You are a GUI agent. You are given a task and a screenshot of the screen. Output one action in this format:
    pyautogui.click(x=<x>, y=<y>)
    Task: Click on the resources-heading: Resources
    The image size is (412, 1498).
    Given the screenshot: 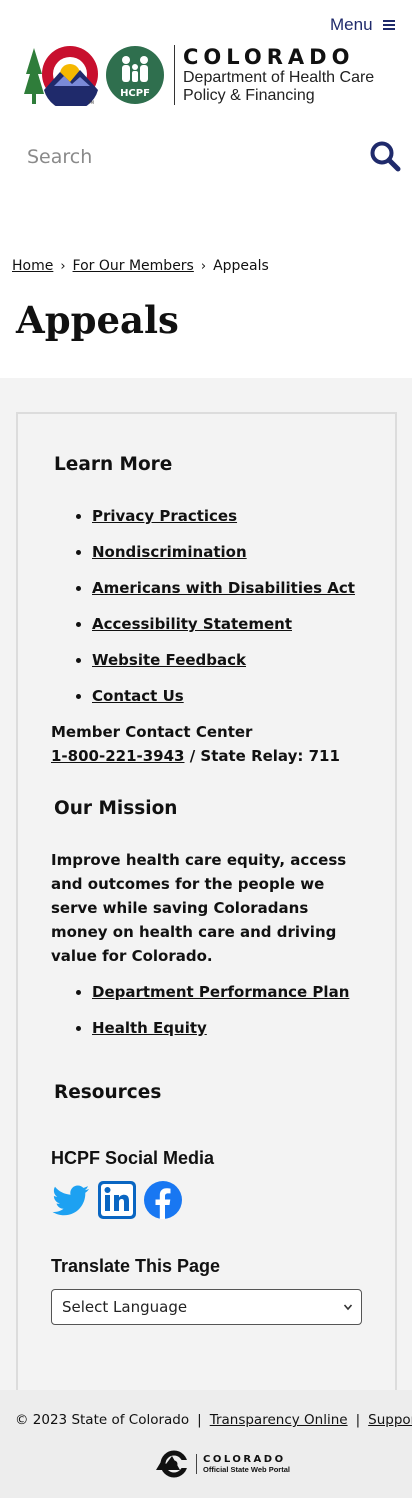 What is the action you would take?
    pyautogui.click(x=108, y=1092)
    